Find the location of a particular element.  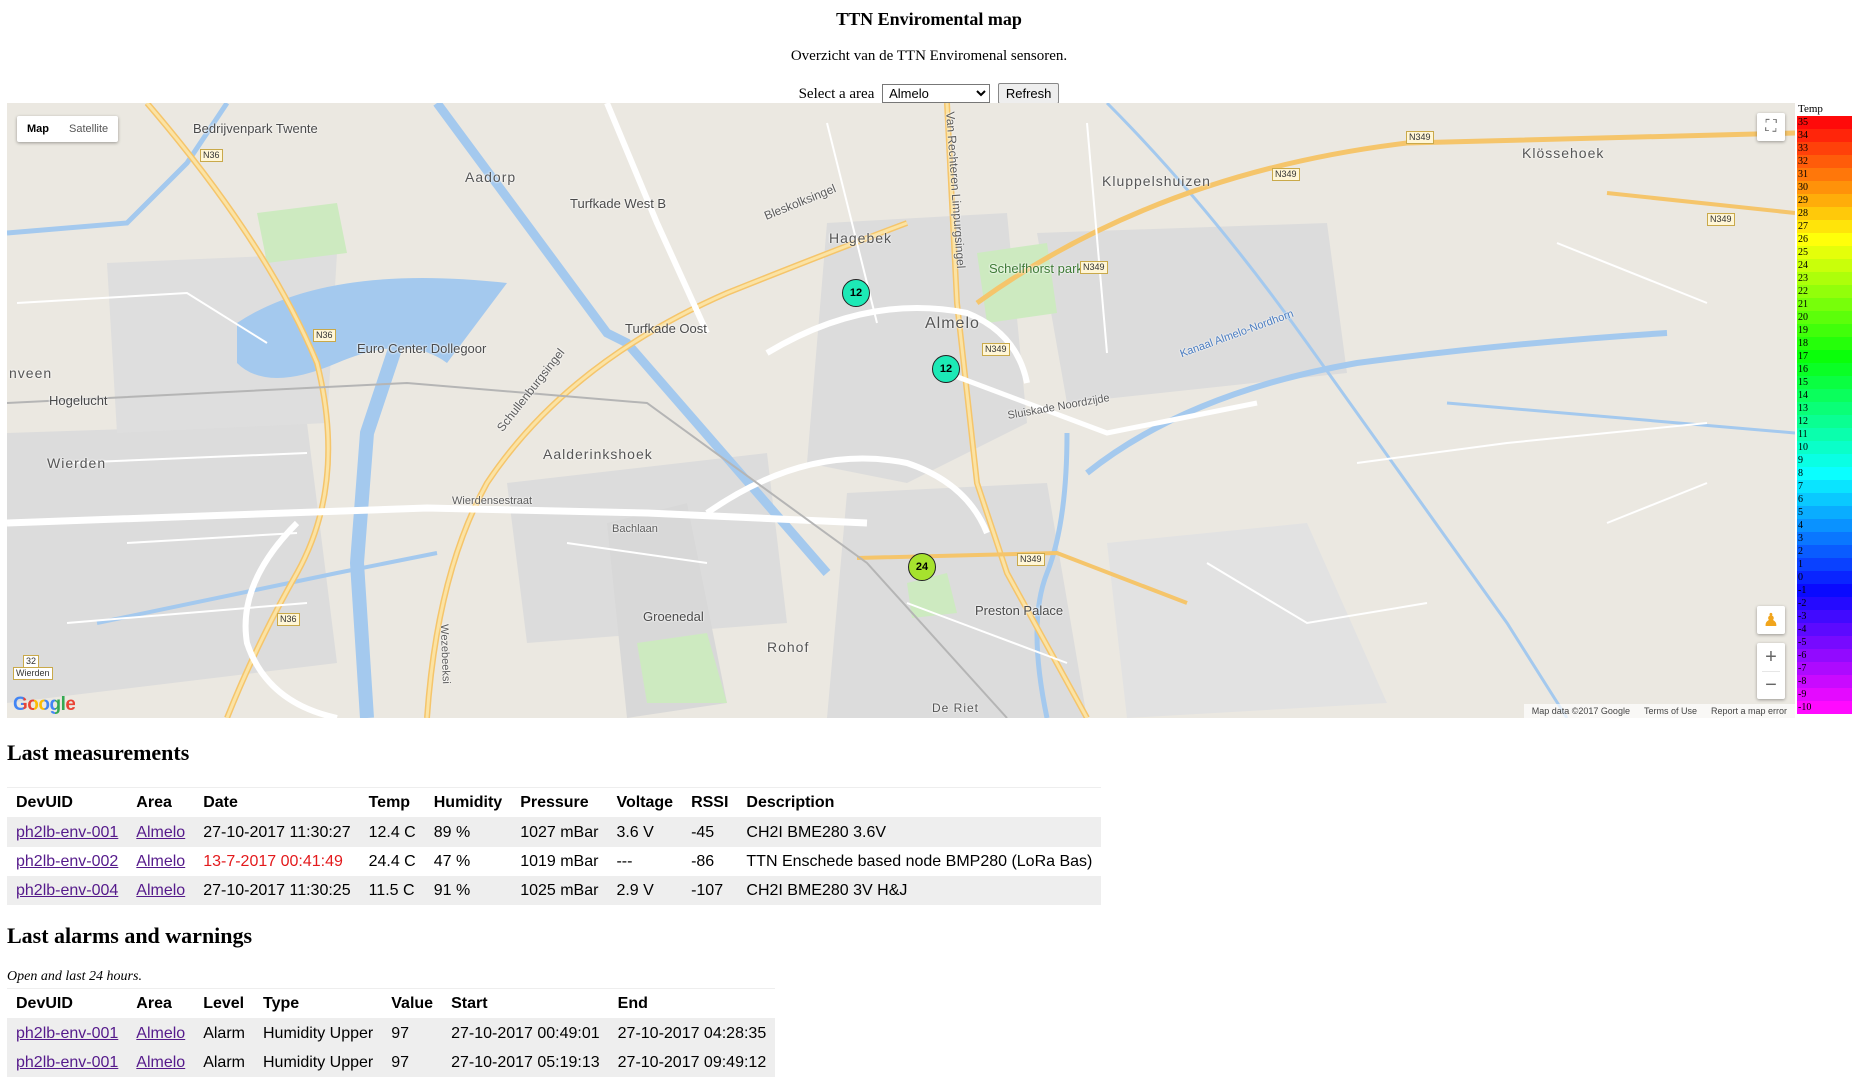

devuid-link: ph2lb-env-002 is located at coordinates (67, 861).